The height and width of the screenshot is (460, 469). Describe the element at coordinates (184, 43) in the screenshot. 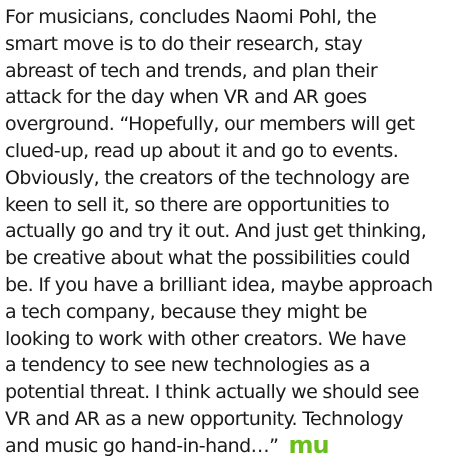

I see `text-line-2: smart move is to do their research, stay` at that location.